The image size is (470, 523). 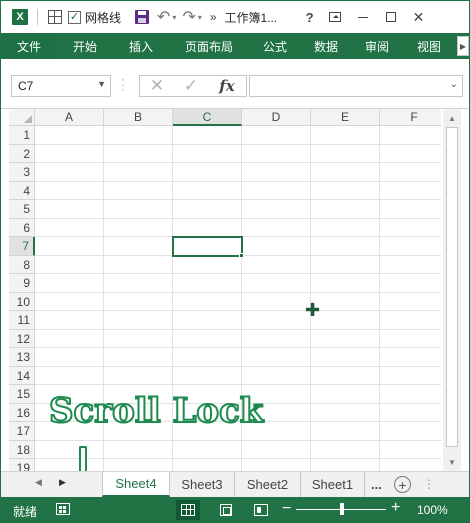 What do you see at coordinates (22, 375) in the screenshot?
I see `row-header-14: 14` at bounding box center [22, 375].